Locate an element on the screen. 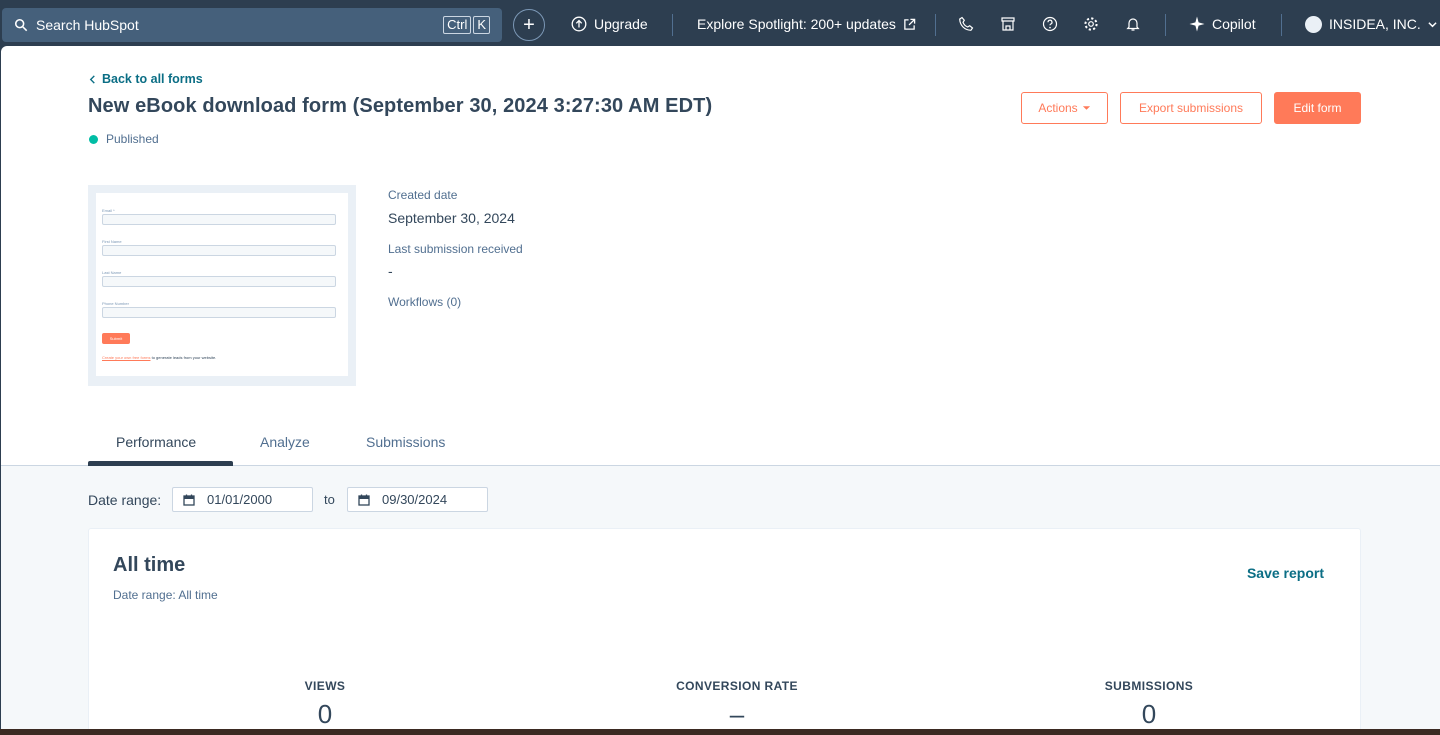 The width and height of the screenshot is (1440, 735). copilot-button: Copilot is located at coordinates (1222, 24).